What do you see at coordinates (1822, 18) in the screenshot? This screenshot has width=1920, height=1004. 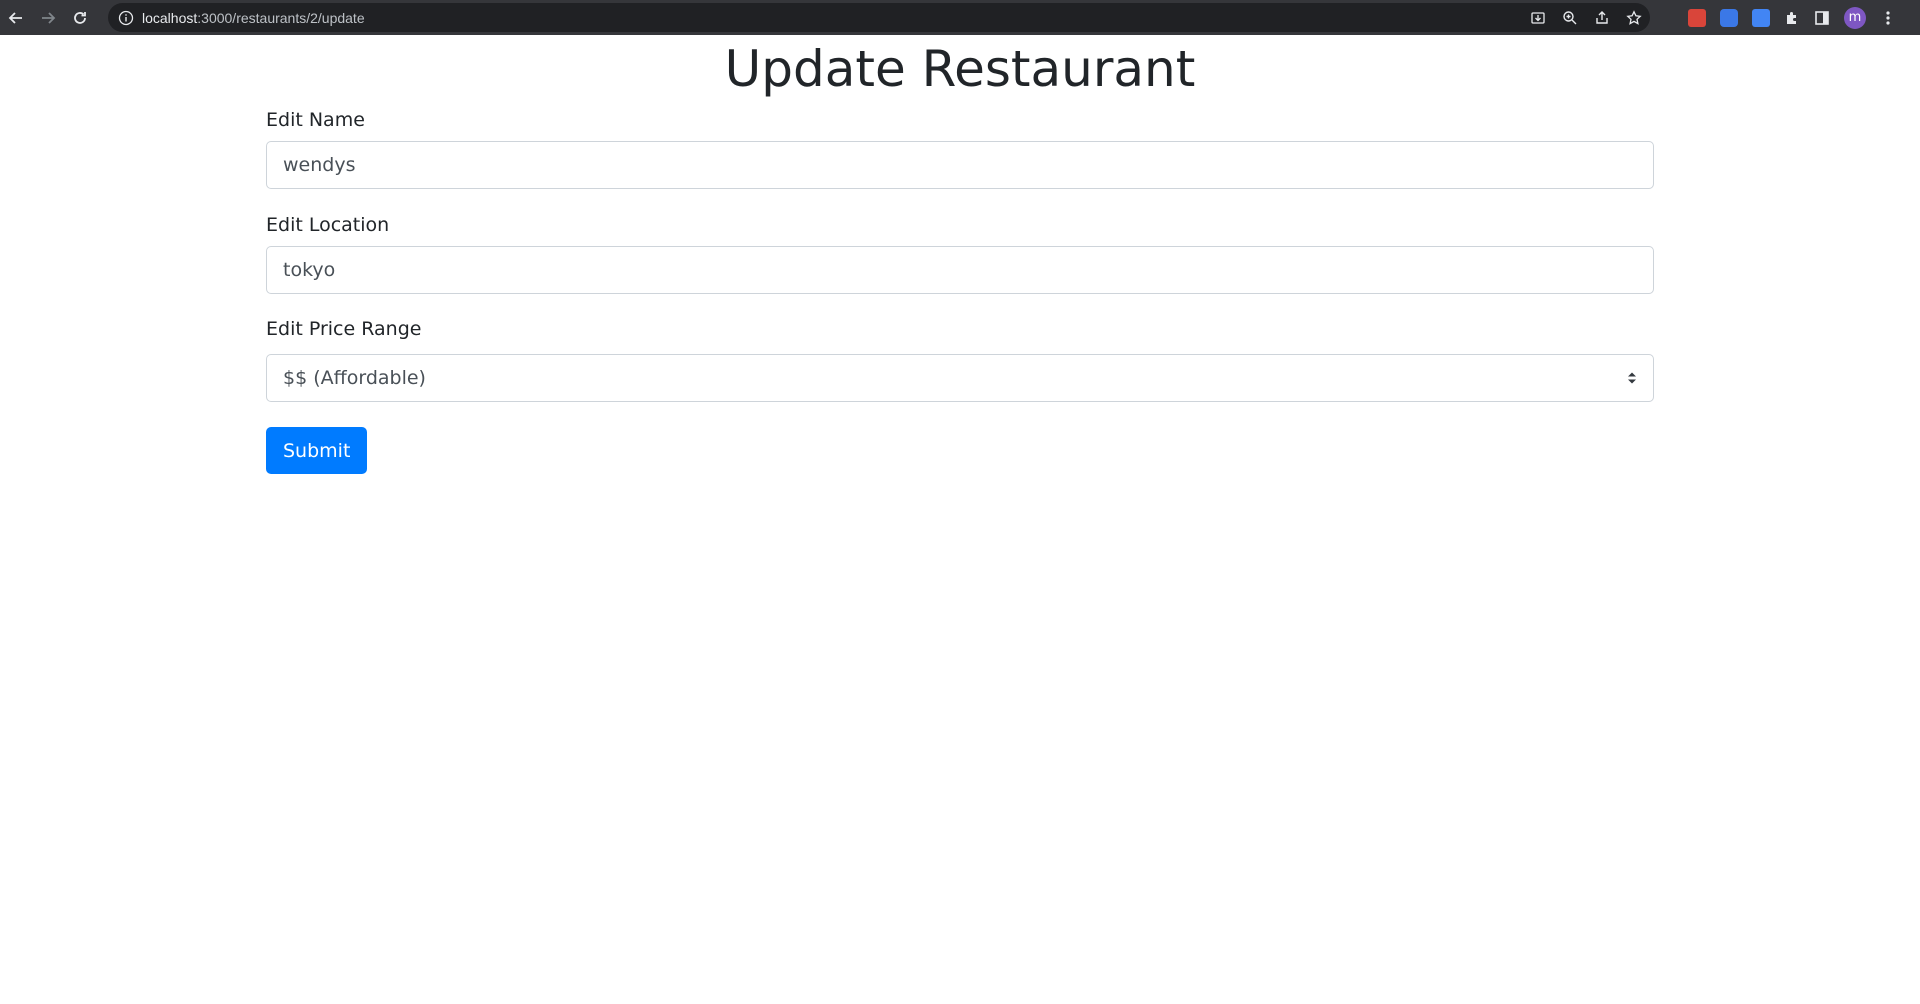 I see `side-panel-icon` at bounding box center [1822, 18].